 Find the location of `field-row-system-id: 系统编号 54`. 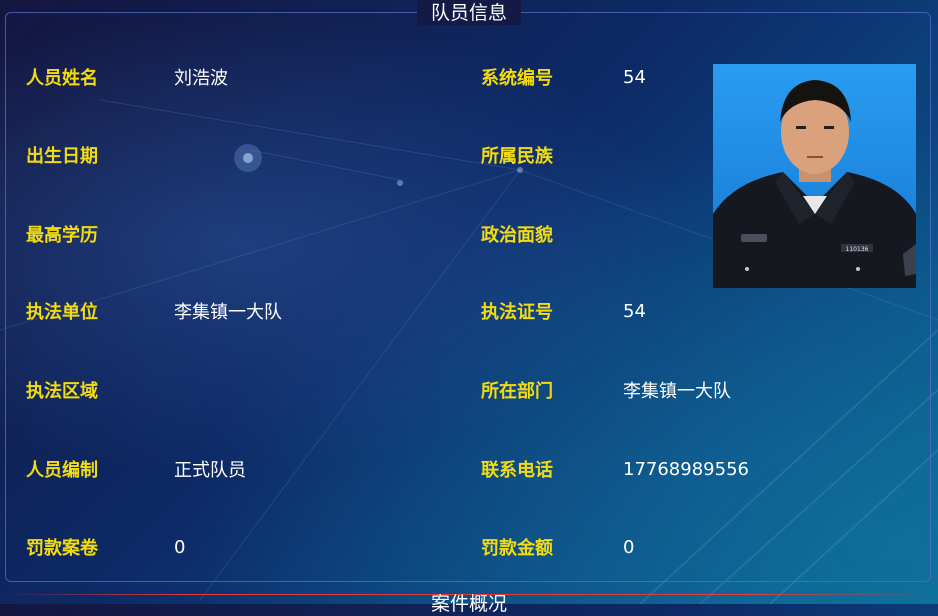

field-row-system-id: 系统编号 54 is located at coordinates (563, 77).